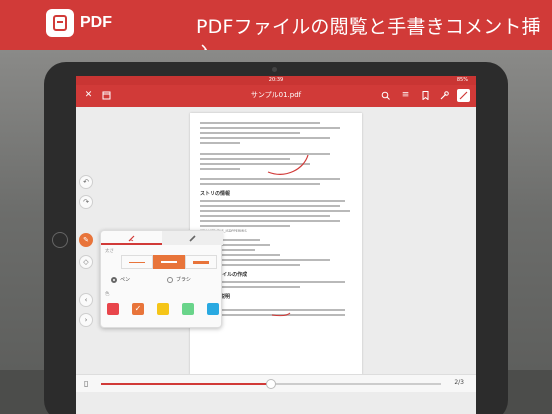  Describe the element at coordinates (86, 262) in the screenshot. I see `eraser-tool-button: ◇` at that location.